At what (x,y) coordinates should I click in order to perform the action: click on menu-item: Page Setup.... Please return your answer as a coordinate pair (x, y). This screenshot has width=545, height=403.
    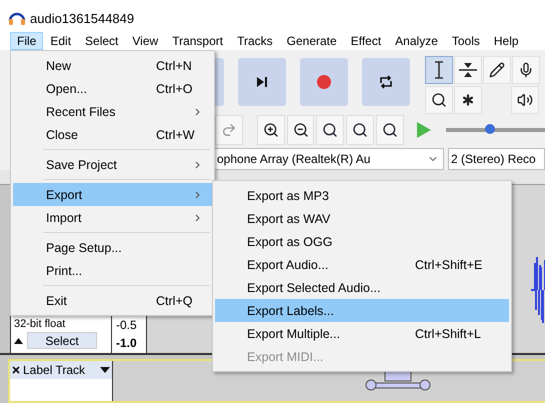
    Looking at the image, I should click on (112, 247).